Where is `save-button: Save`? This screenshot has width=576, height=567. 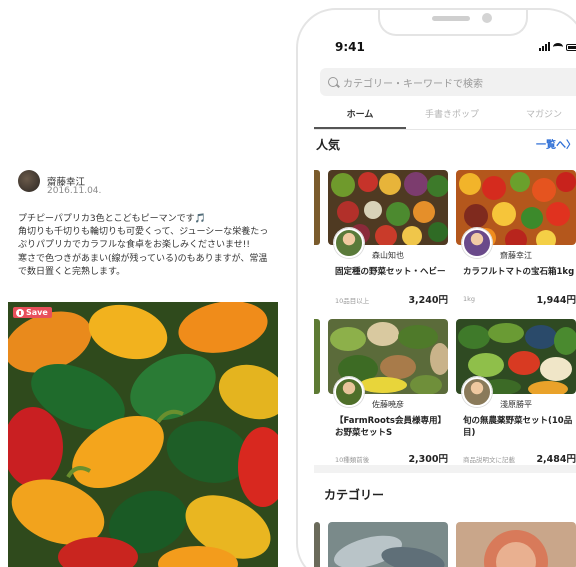 save-button: Save is located at coordinates (32, 312).